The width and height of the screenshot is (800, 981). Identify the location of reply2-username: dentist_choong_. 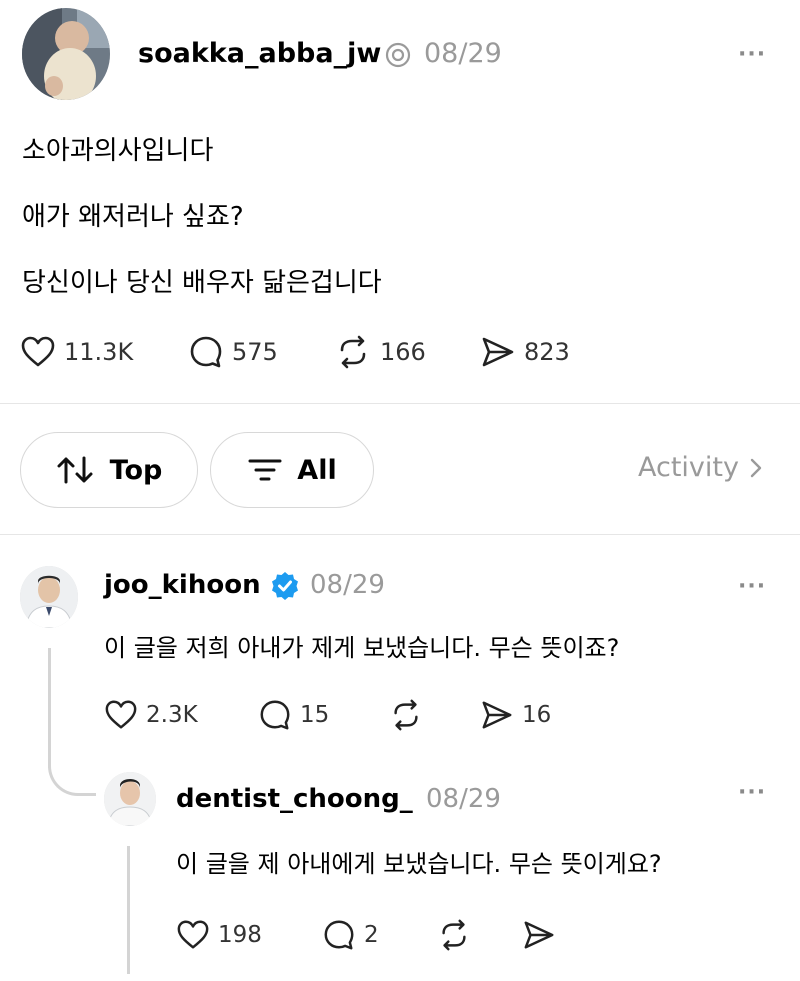
(294, 799).